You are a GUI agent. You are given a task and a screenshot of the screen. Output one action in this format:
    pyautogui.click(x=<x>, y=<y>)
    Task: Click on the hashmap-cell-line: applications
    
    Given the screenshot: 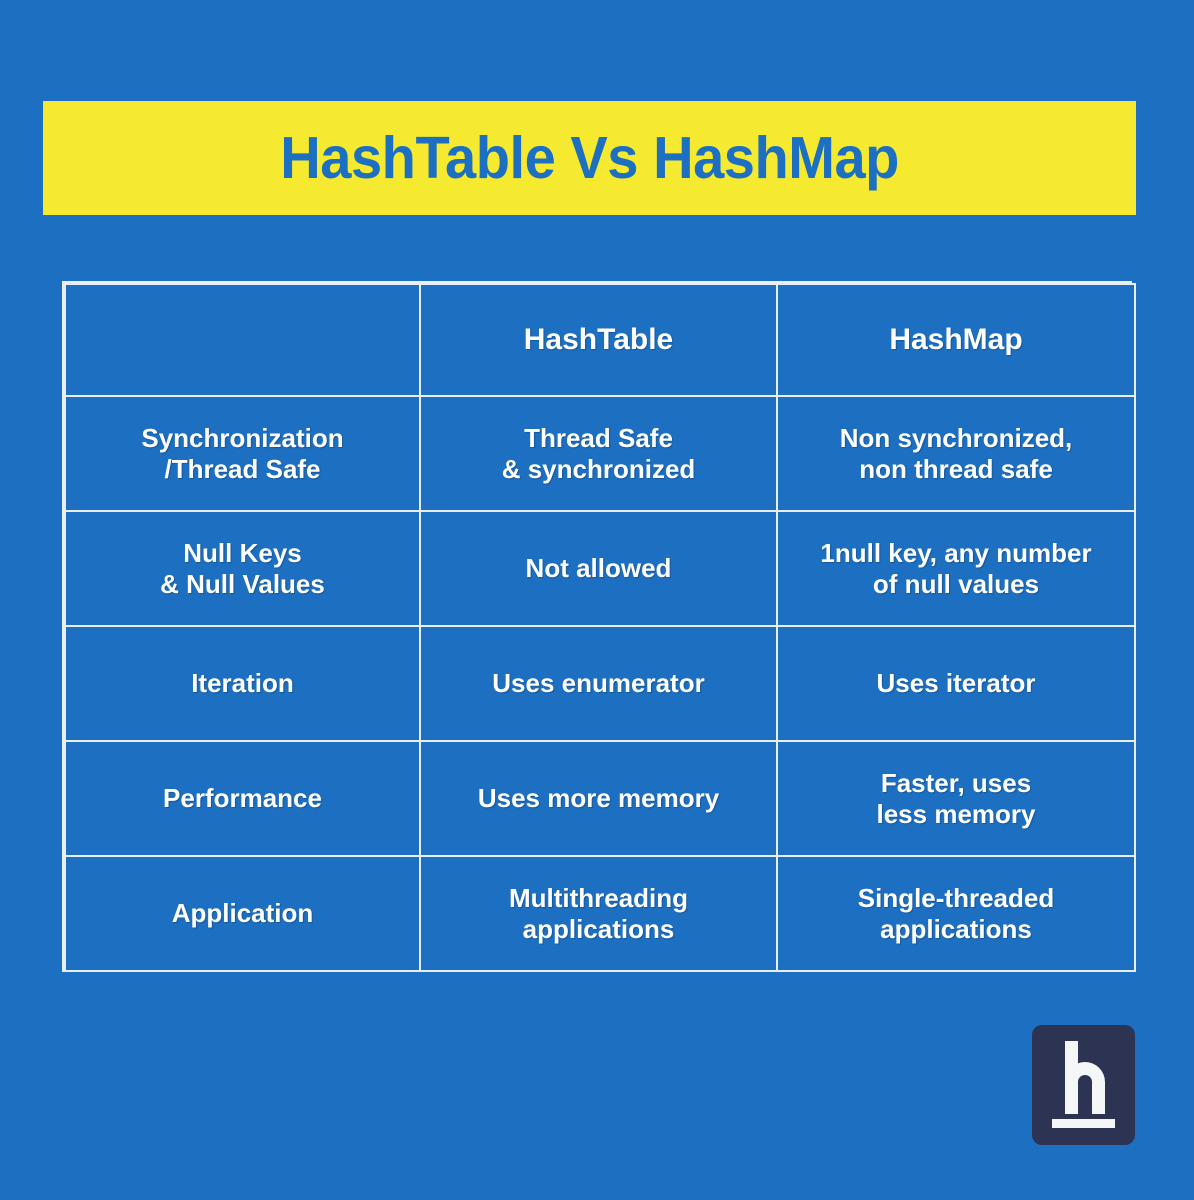 What is the action you would take?
    pyautogui.click(x=956, y=928)
    